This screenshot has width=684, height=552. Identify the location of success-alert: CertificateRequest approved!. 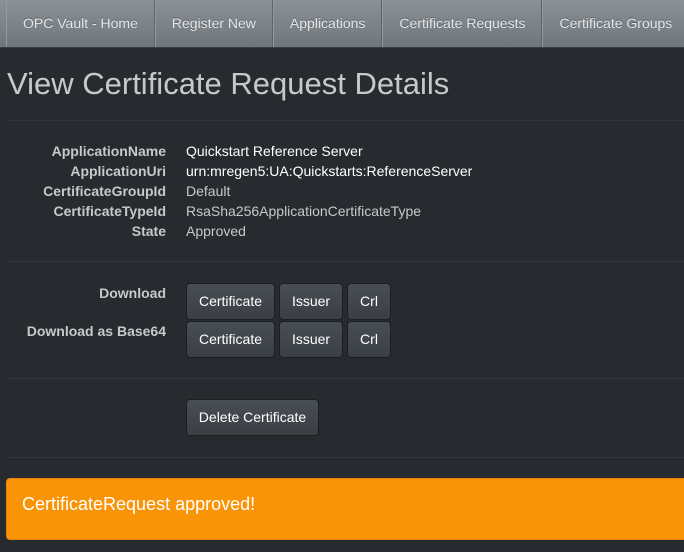
(345, 509).